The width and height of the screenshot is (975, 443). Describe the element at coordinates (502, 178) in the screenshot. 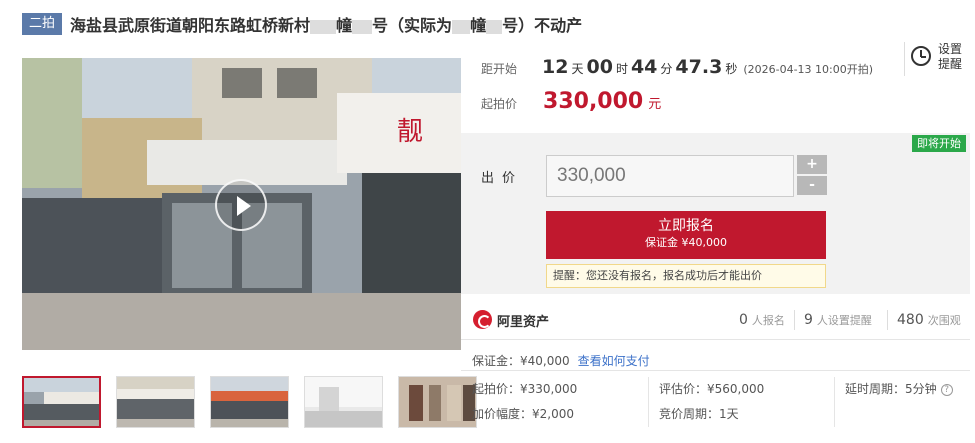

I see `bid-label: 出价` at that location.